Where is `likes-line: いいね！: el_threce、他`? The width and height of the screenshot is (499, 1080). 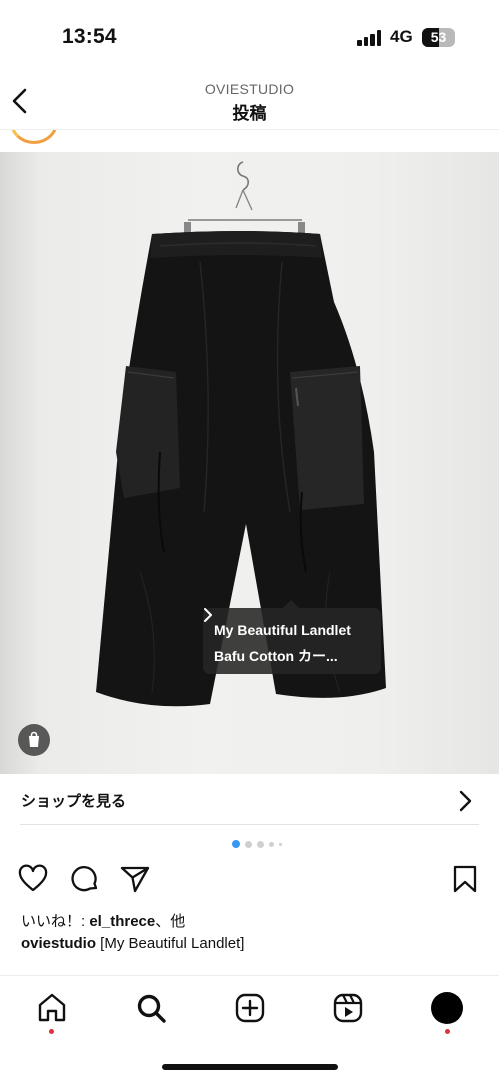 likes-line: いいね！: el_threce、他 is located at coordinates (103, 920).